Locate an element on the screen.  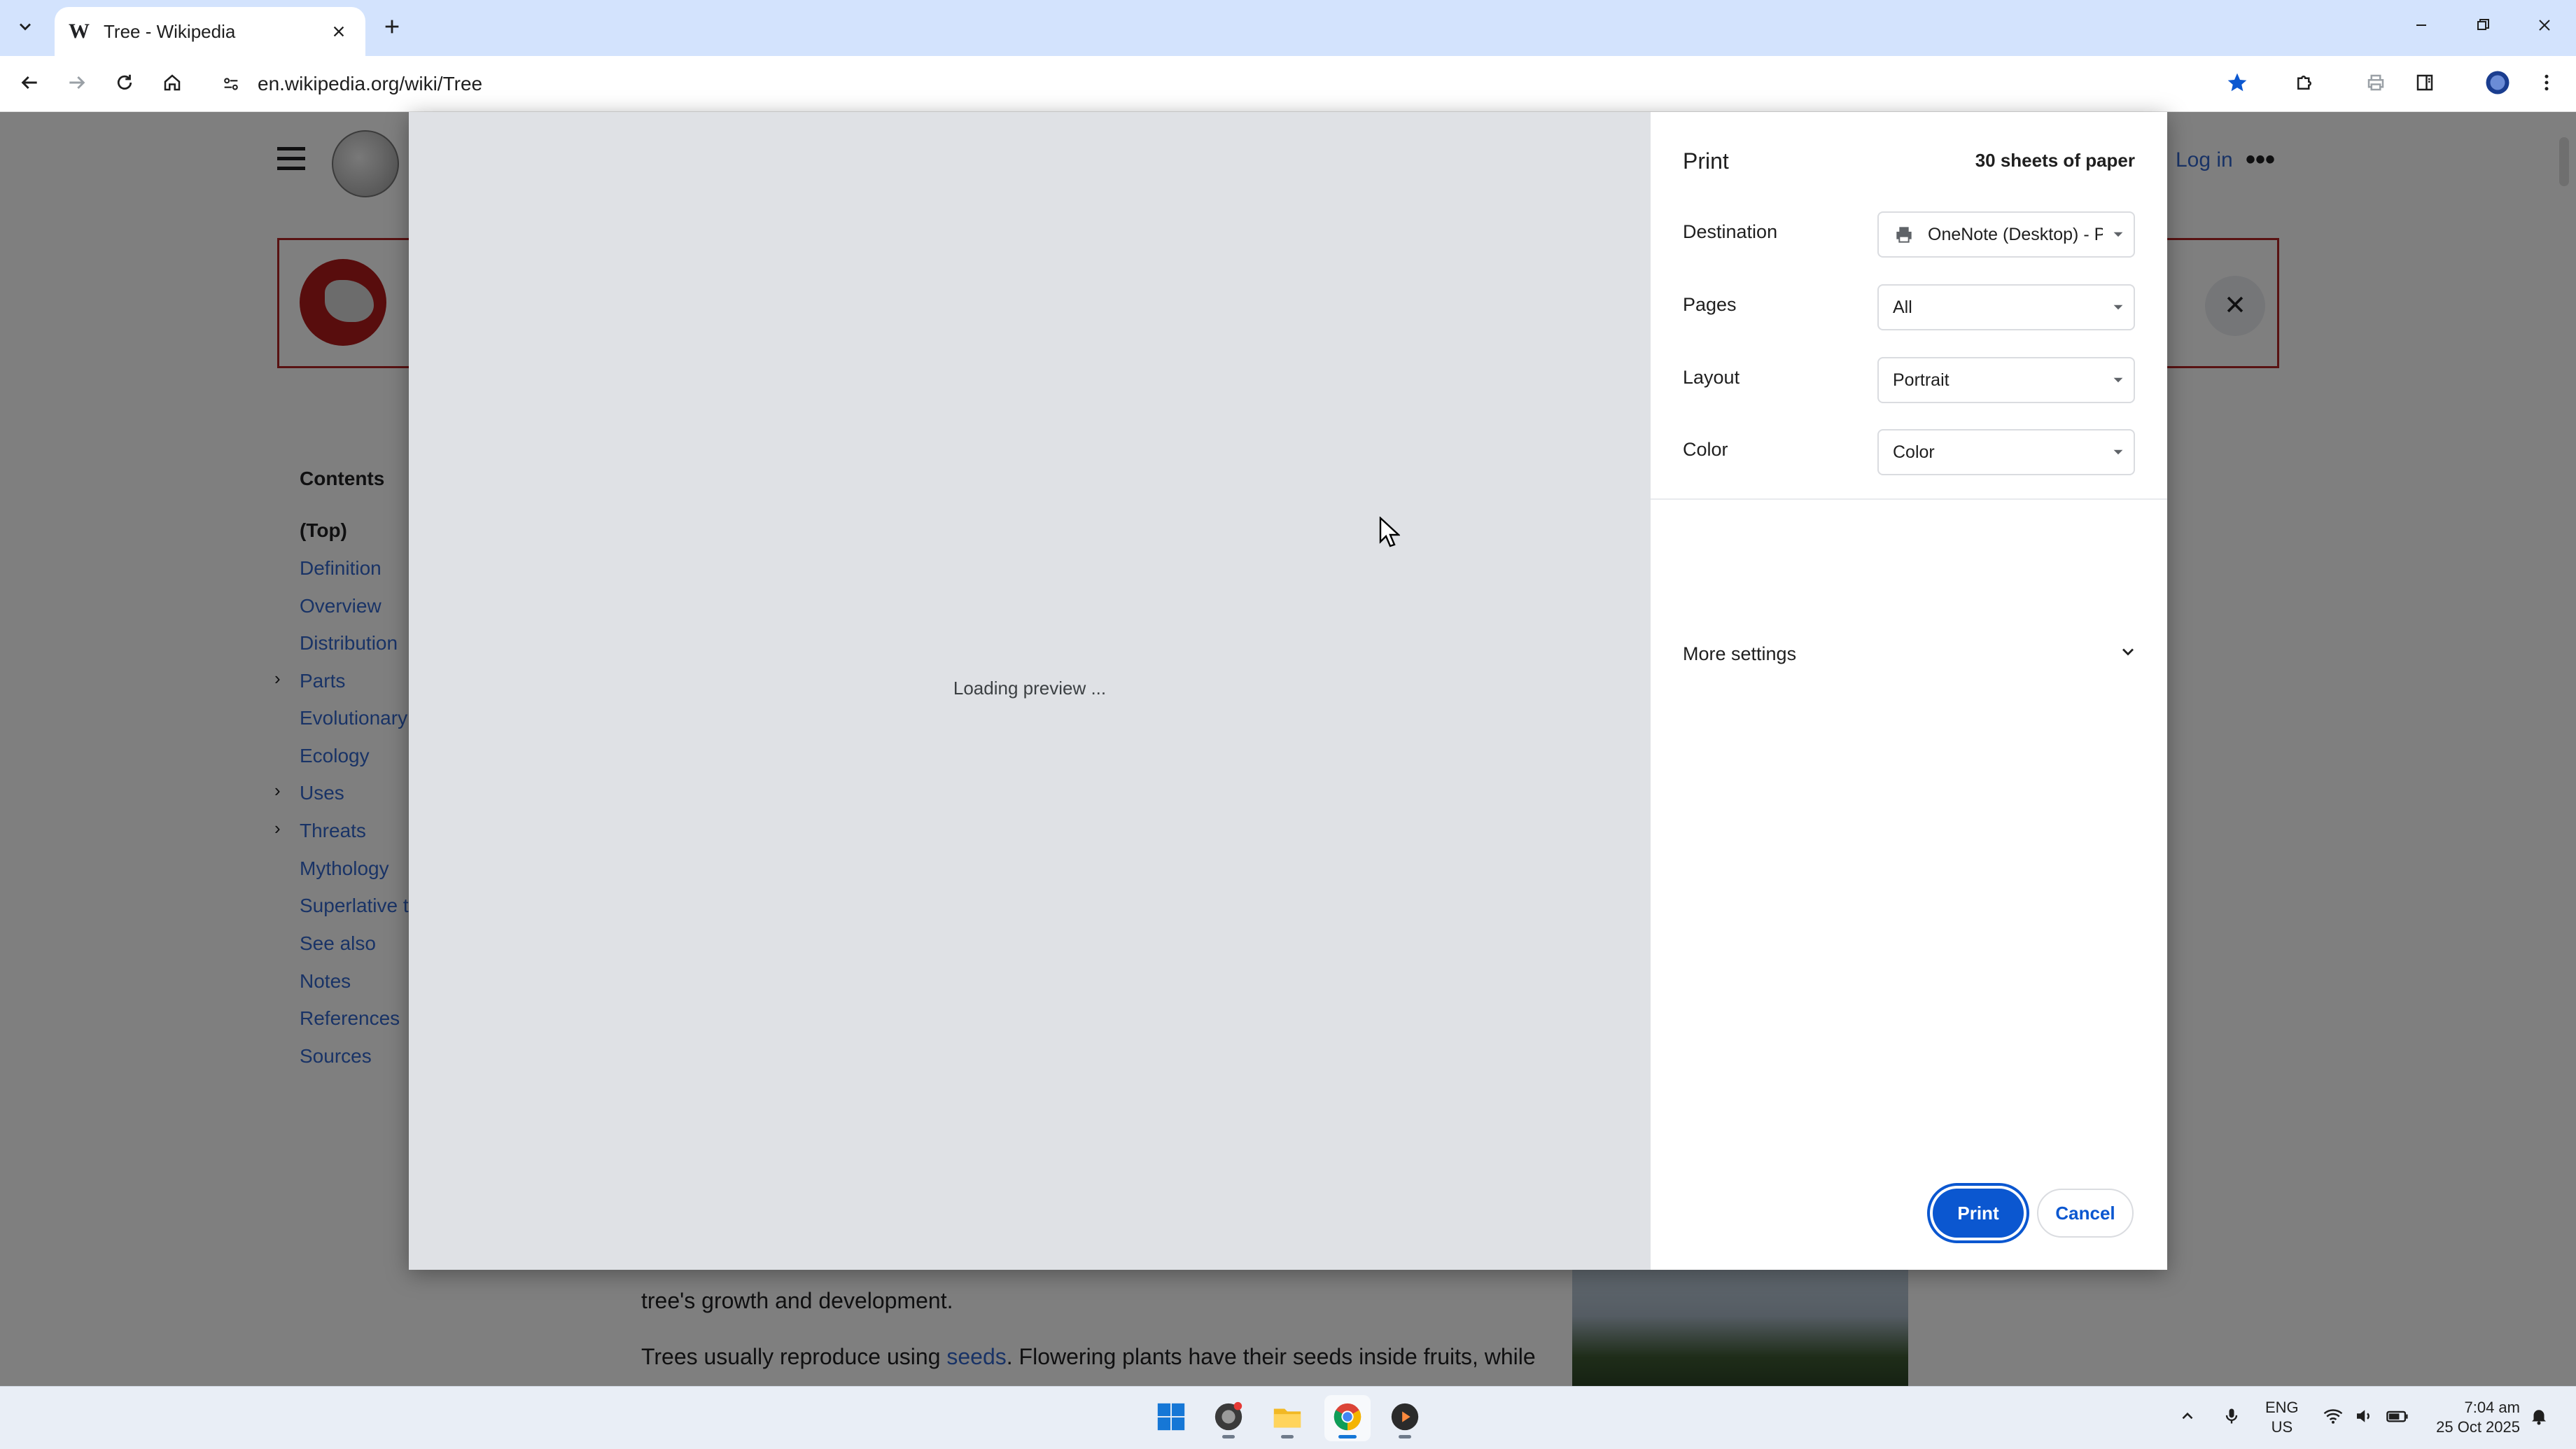
clock-time: 7:04 am is located at coordinates (2492, 1407).